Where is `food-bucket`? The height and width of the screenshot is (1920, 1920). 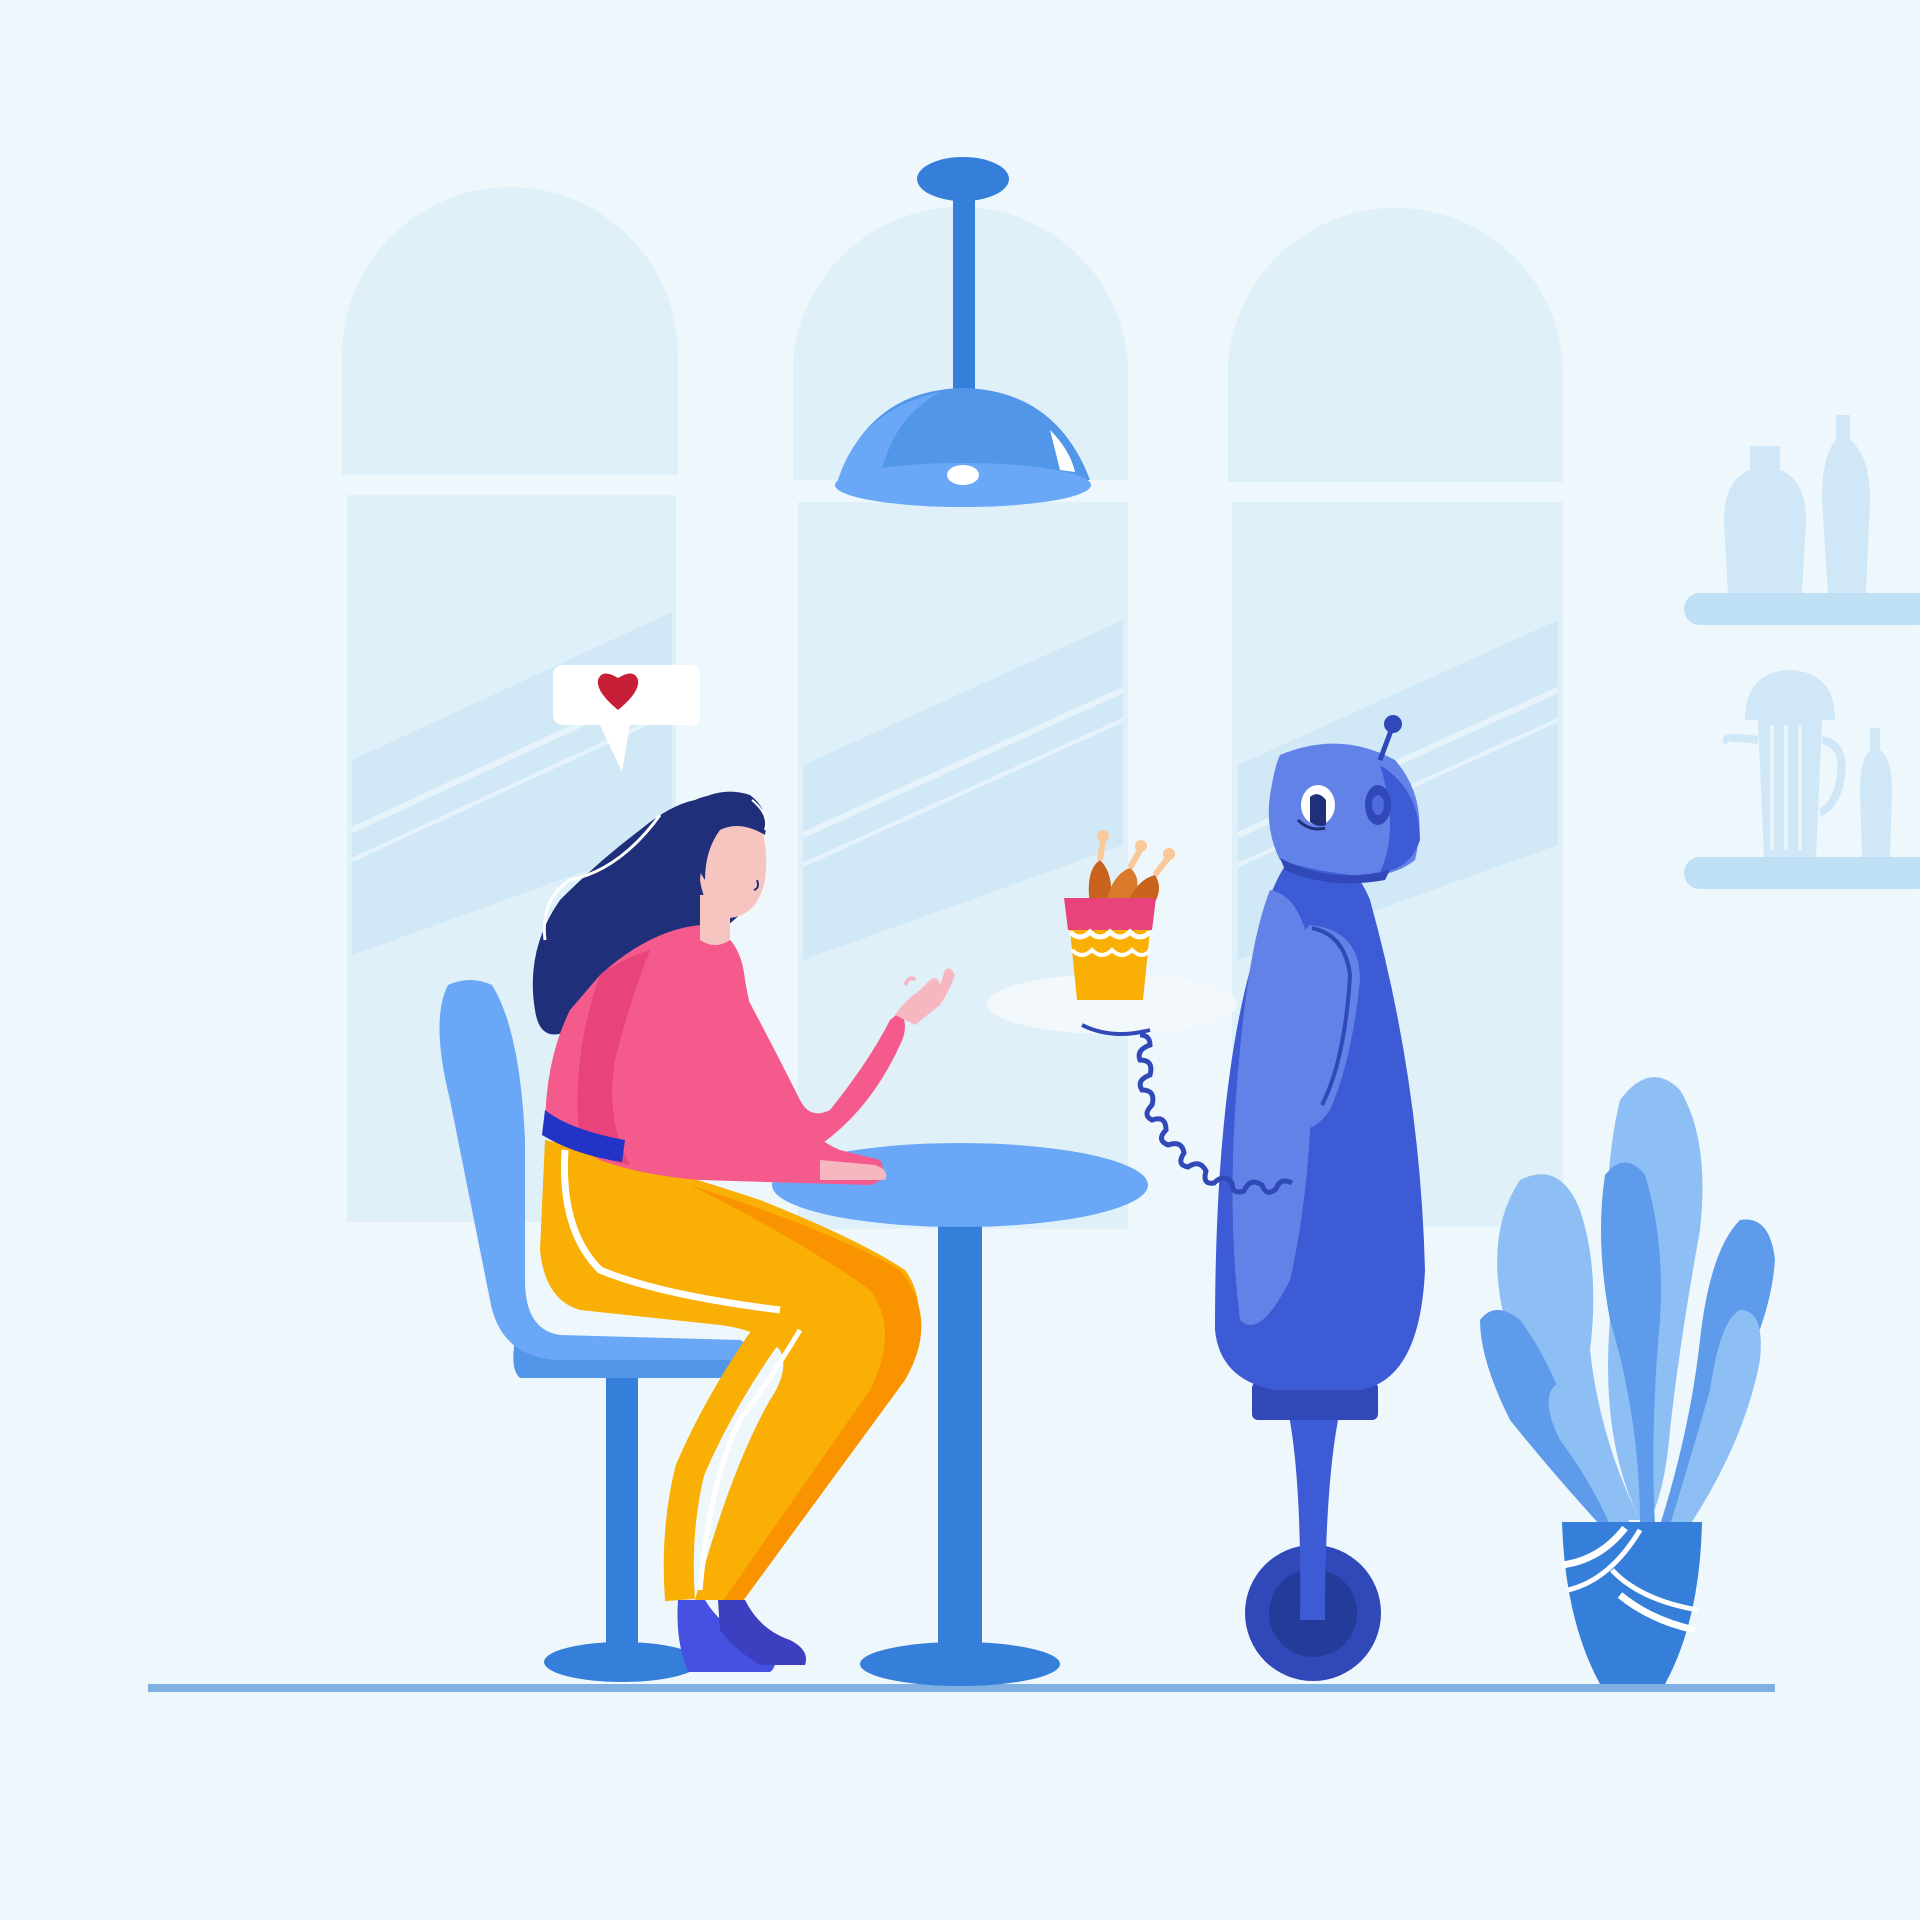
food-bucket is located at coordinates (1110, 914).